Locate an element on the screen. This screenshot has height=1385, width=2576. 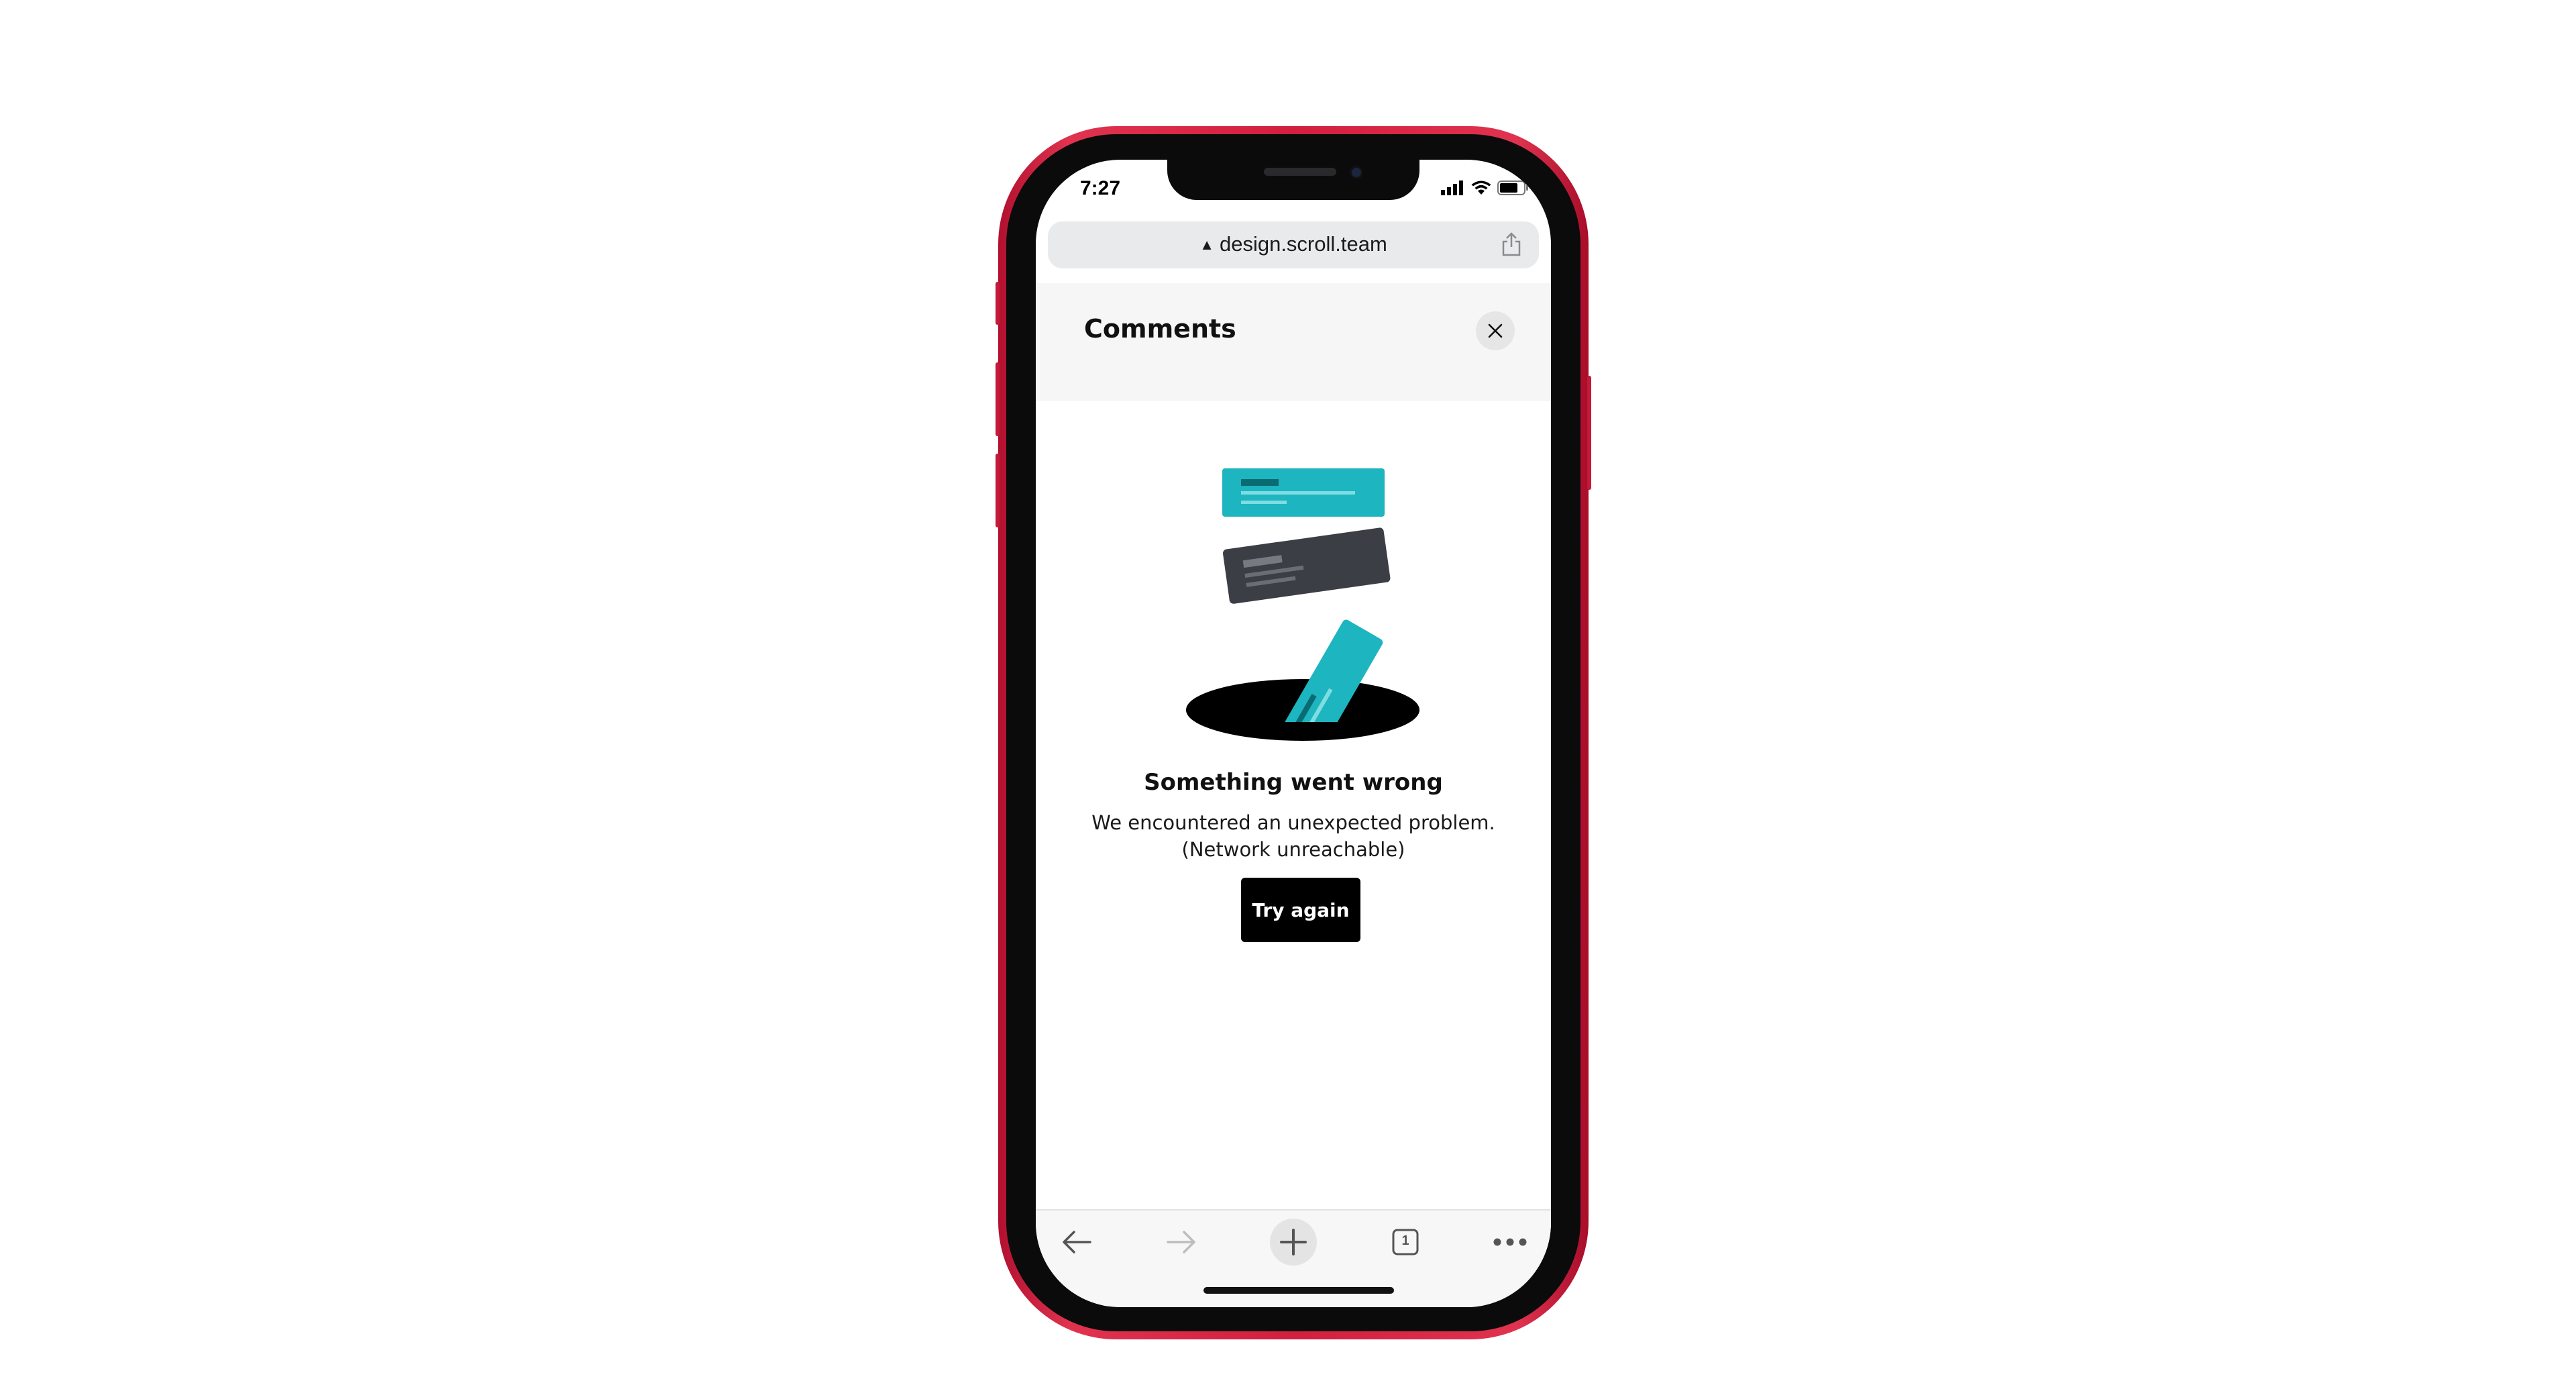
url-display: ▲ design.scroll.team is located at coordinates (1293, 244).